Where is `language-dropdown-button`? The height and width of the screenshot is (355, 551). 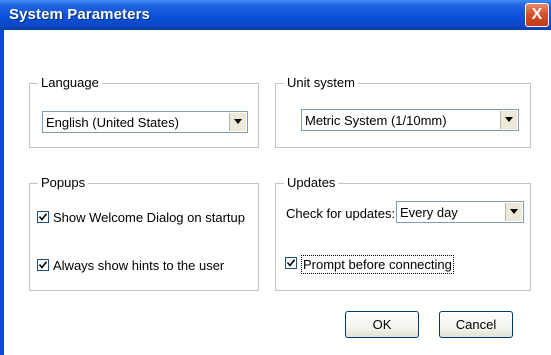
language-dropdown-button is located at coordinates (237, 122).